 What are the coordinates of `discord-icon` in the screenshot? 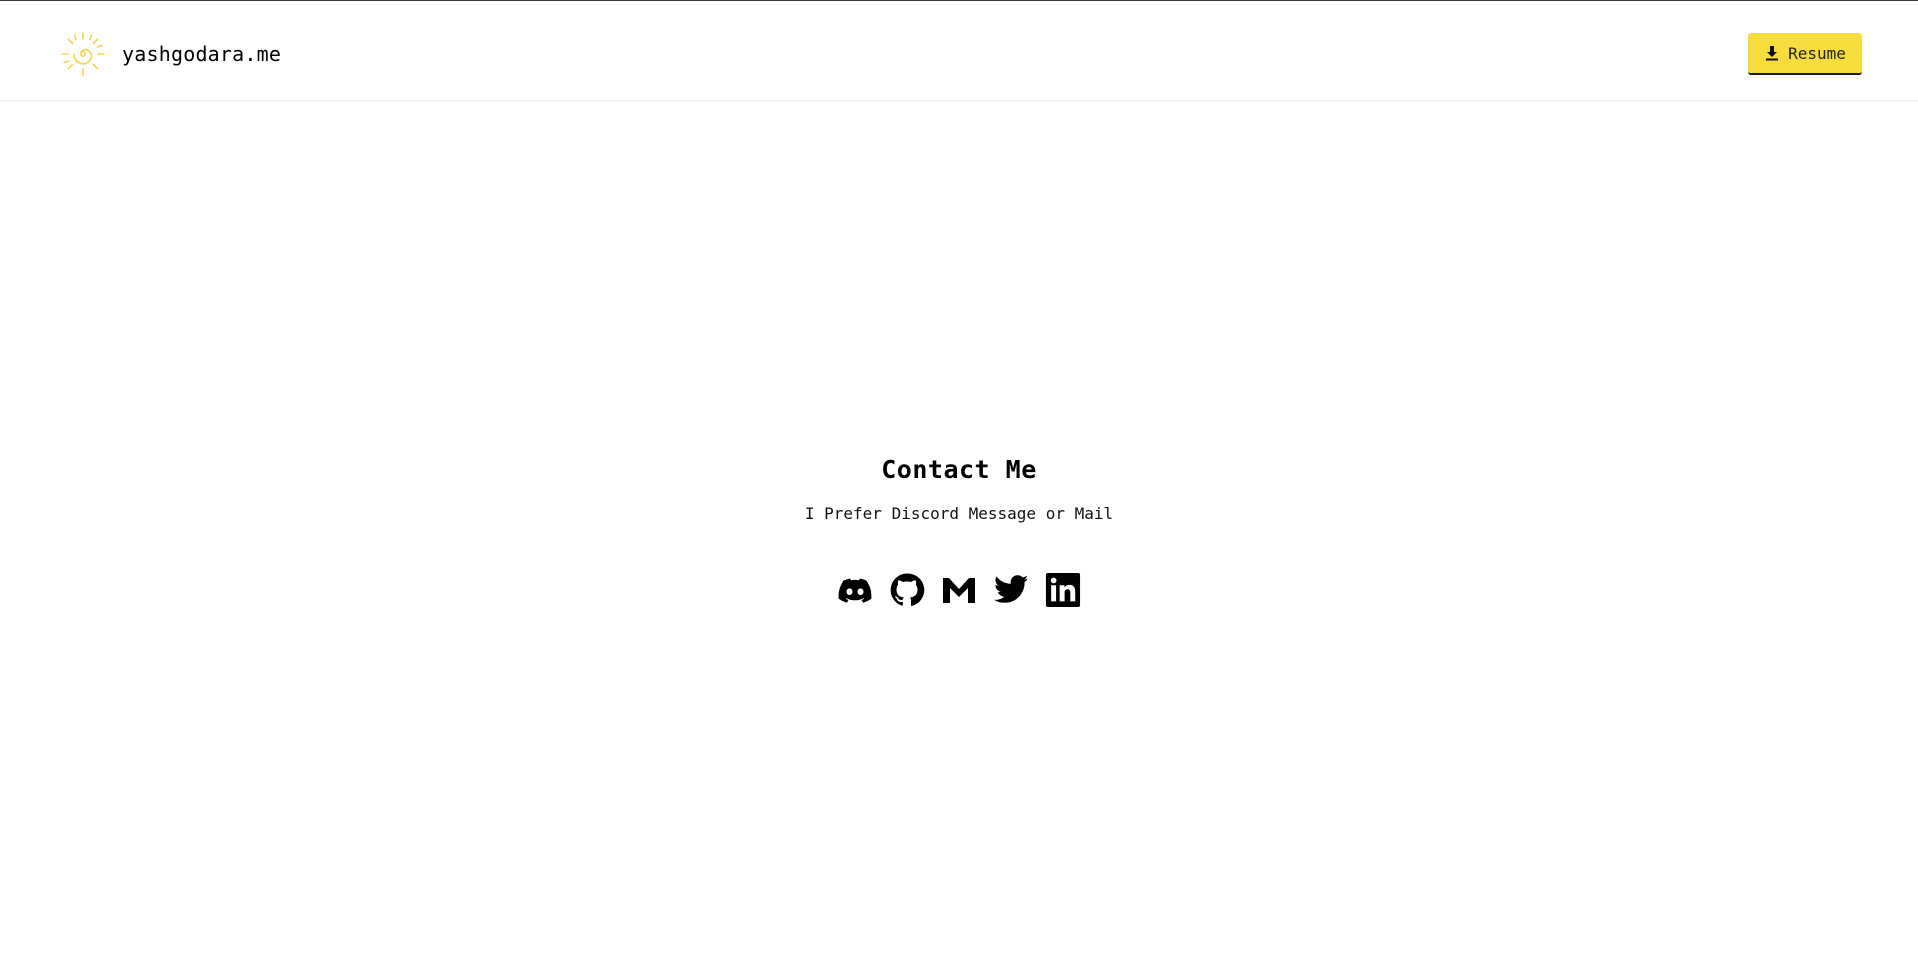 It's located at (855, 590).